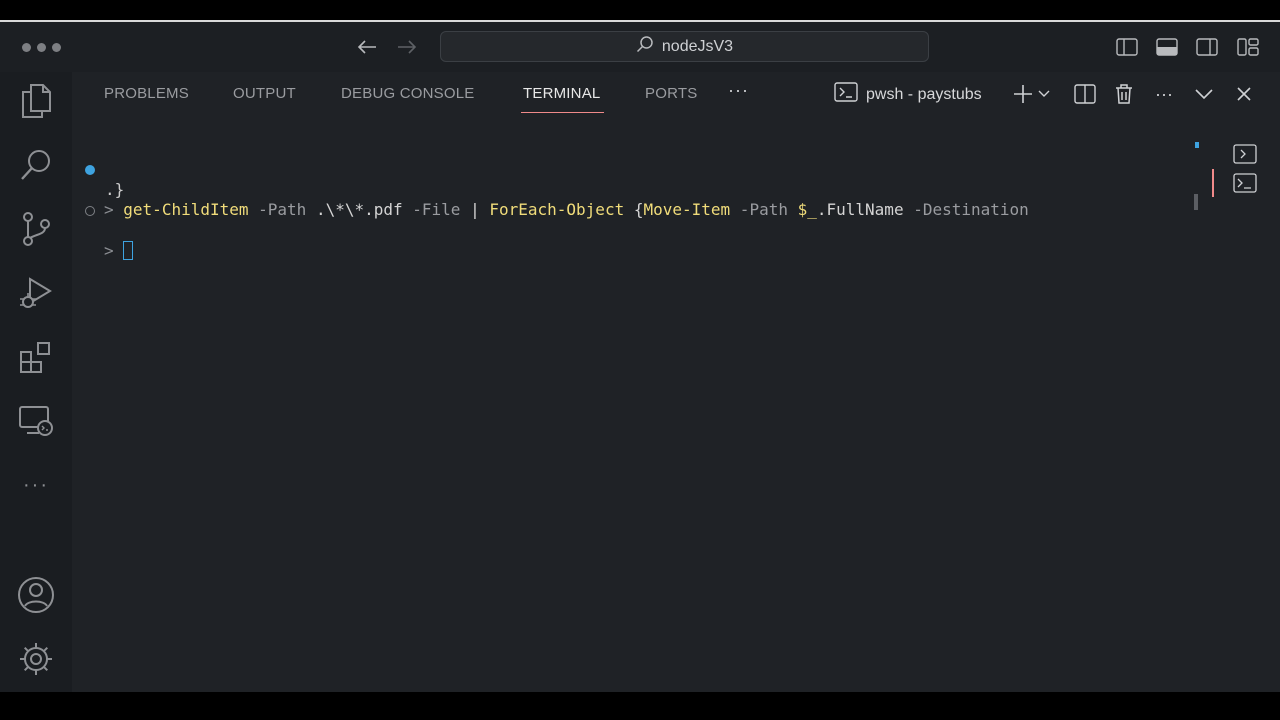  What do you see at coordinates (759, 209) in the screenshot?
I see `param-path-2: -Path` at bounding box center [759, 209].